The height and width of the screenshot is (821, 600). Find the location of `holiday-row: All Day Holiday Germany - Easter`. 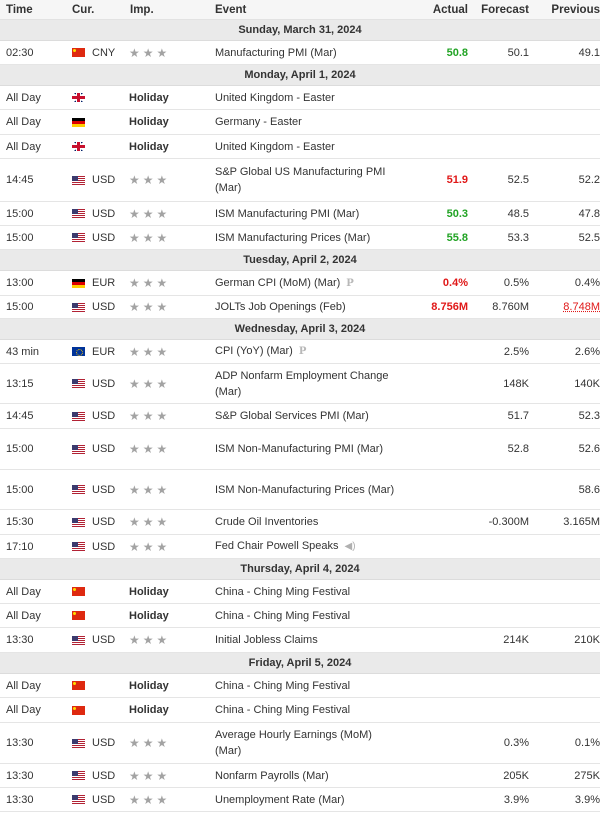

holiday-row: All Day Holiday Germany - Easter is located at coordinates (300, 122).